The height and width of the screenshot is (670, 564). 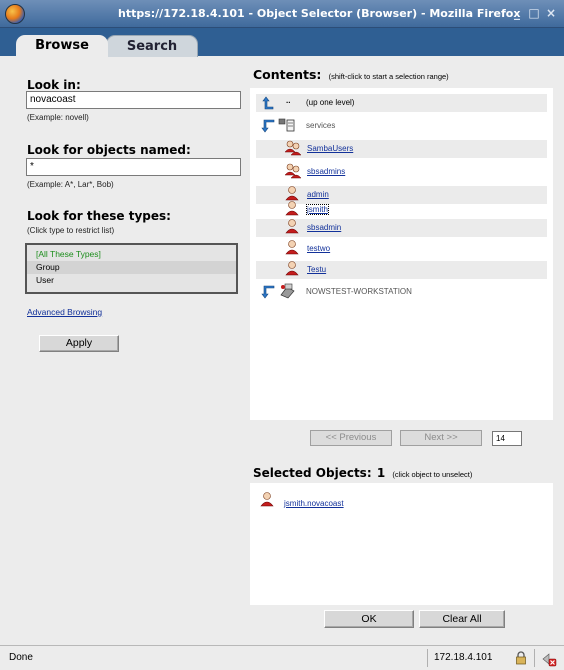 I want to click on minimize-icon: _, so click(x=517, y=13).